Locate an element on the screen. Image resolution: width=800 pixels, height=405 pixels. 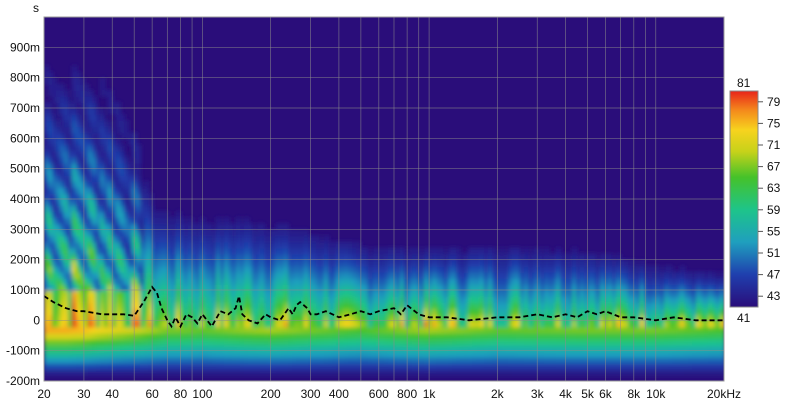
y-tick-label: -200m is located at coordinates (23, 381).